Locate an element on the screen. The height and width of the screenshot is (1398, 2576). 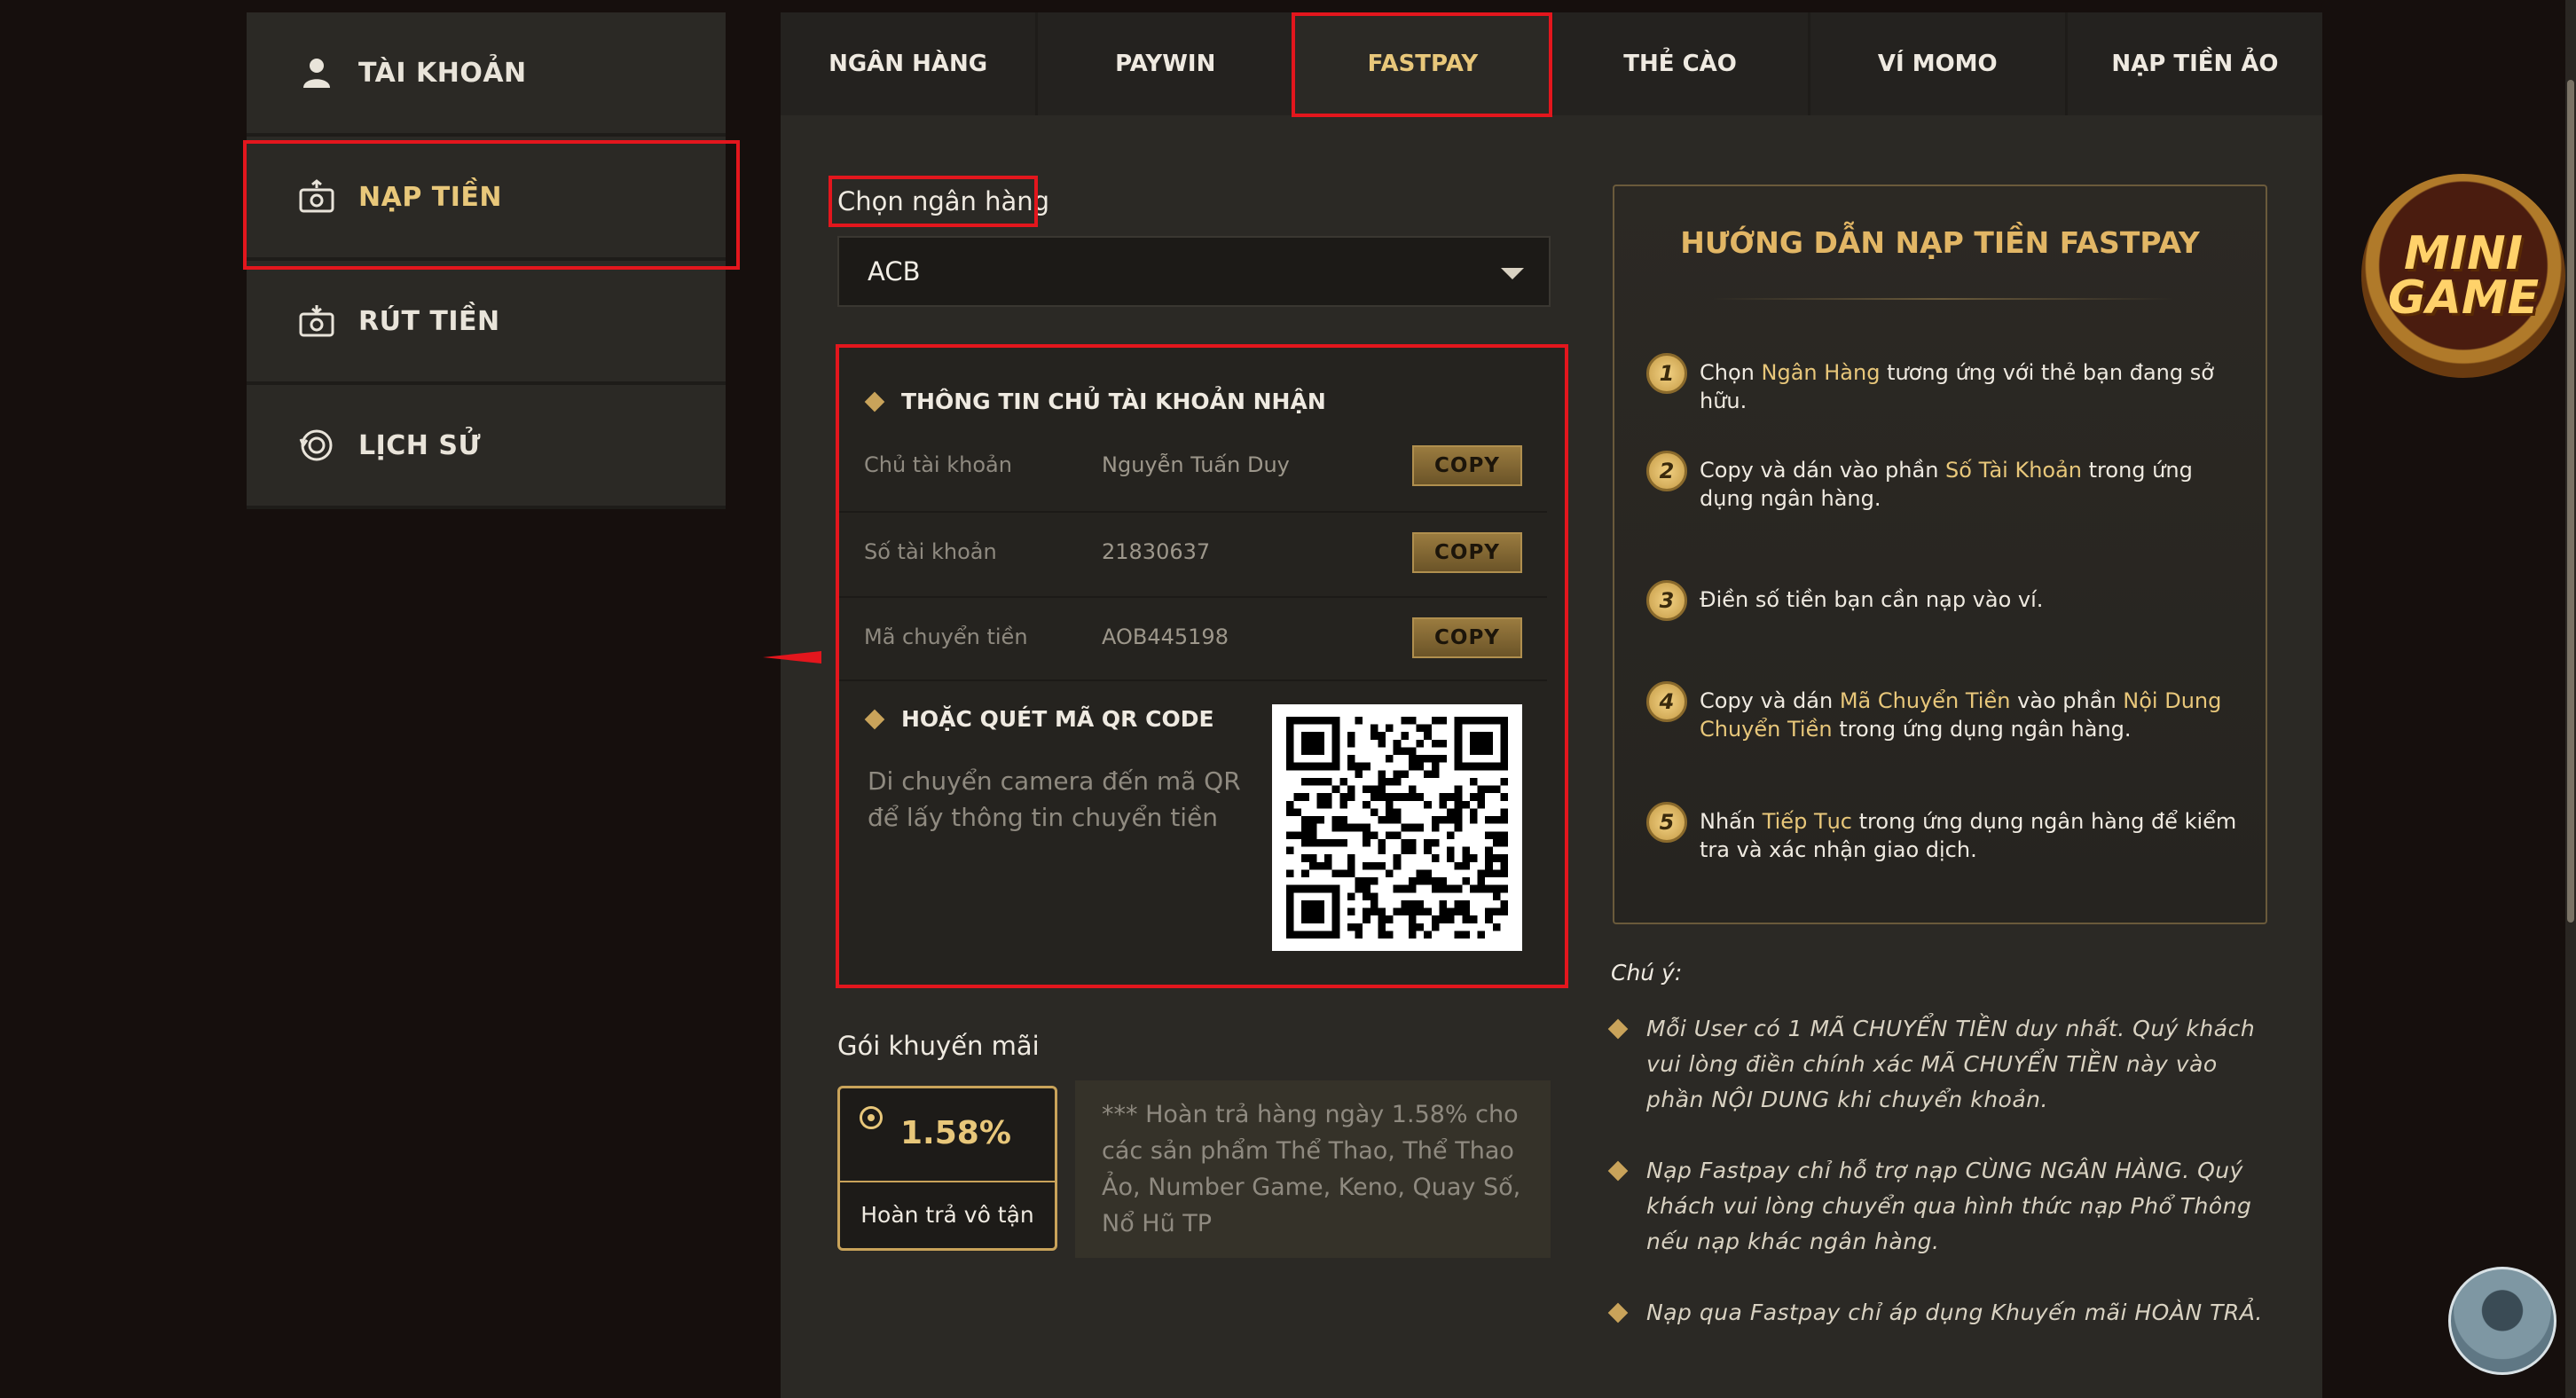
tab-virtual-deposit: NẠP TIỀN ẢO is located at coordinates (2195, 63).